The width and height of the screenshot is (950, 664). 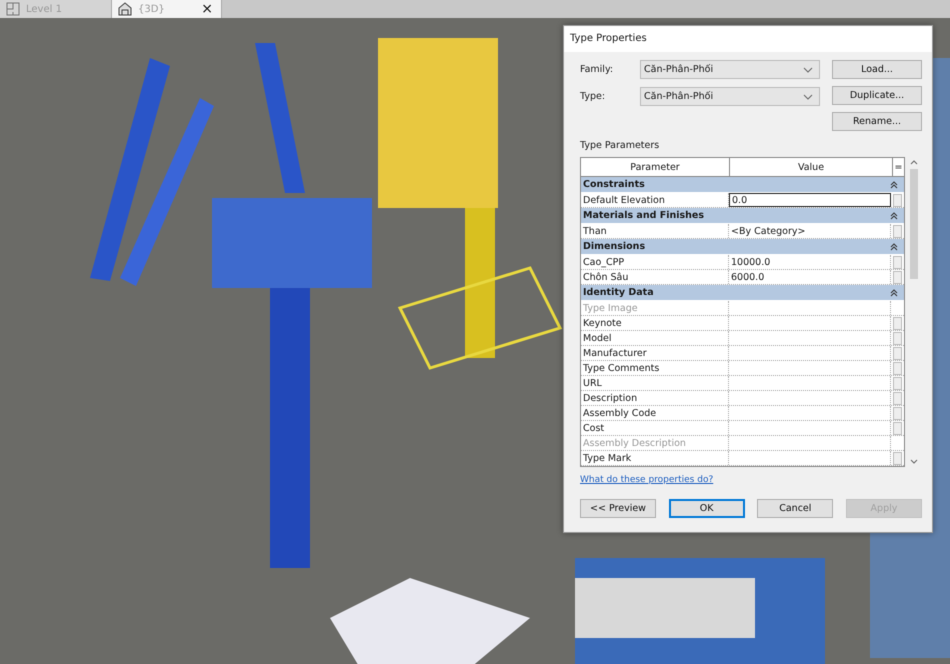 What do you see at coordinates (655, 398) in the screenshot?
I see `parameter-cell: Description` at bounding box center [655, 398].